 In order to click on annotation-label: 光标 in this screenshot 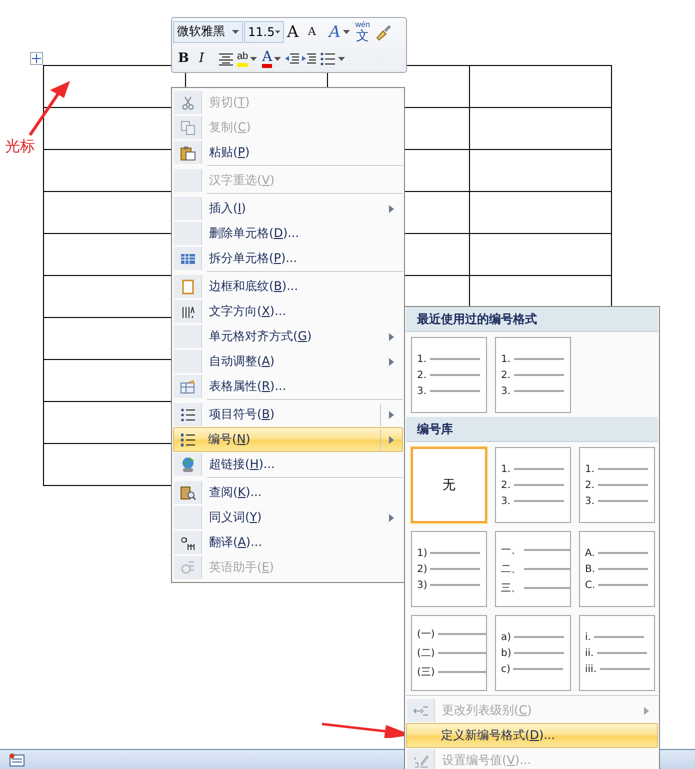, I will do `click(20, 146)`.